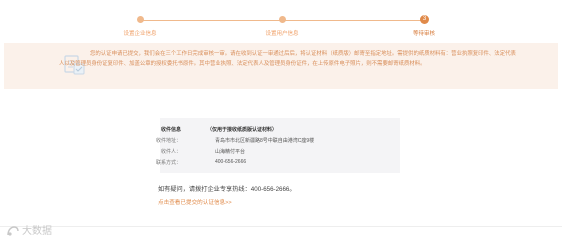 The image size is (562, 240). Describe the element at coordinates (231, 162) in the screenshot. I see `contact-value: 400-656-2666` at that location.